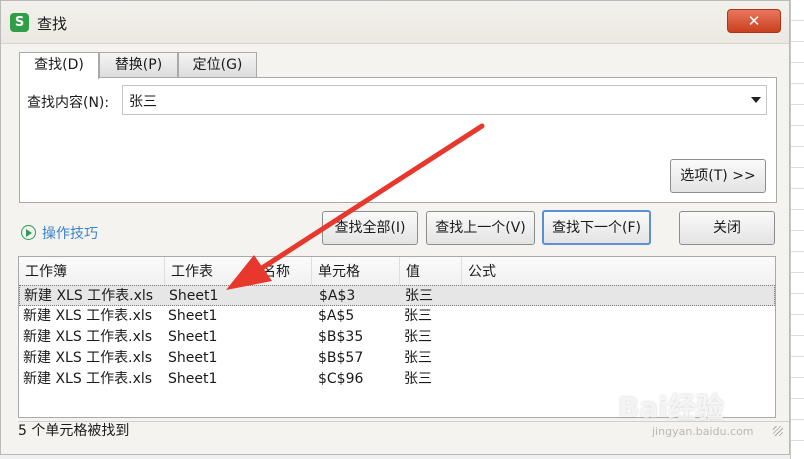 This screenshot has height=459, width=804. I want to click on column-header-name: 名称, so click(284, 272).